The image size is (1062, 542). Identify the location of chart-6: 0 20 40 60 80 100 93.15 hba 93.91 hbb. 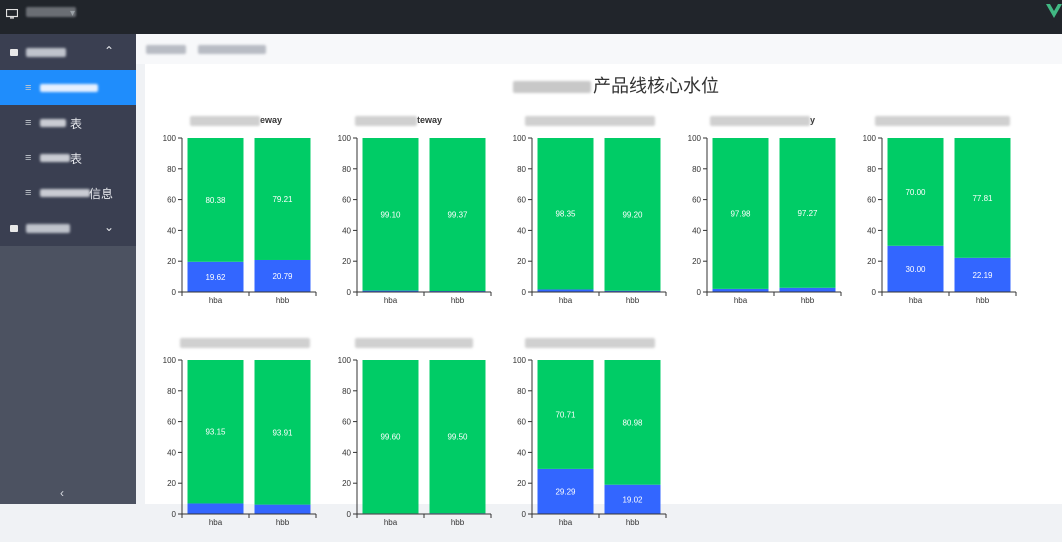
(235, 437).